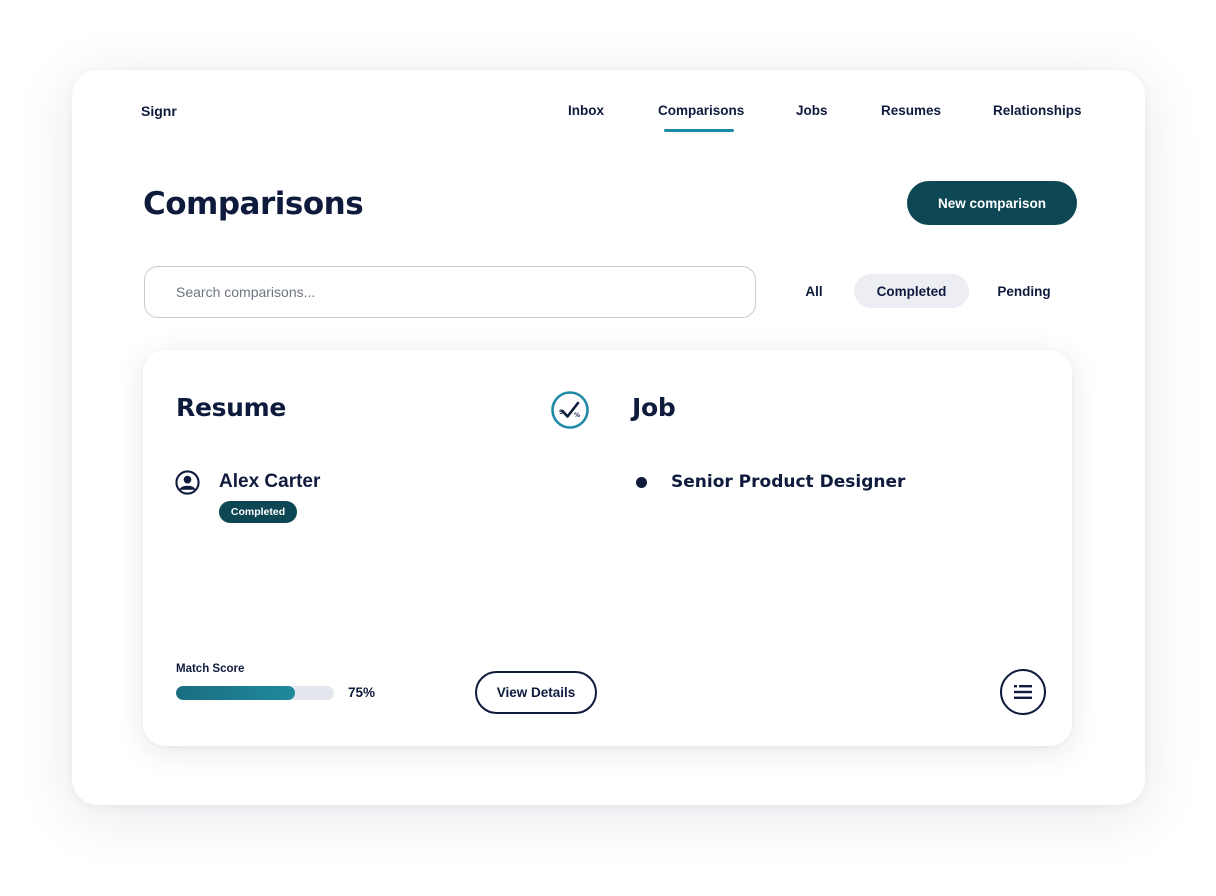  What do you see at coordinates (701, 110) in the screenshot?
I see `nav-item-comparisons: Comparisons` at bounding box center [701, 110].